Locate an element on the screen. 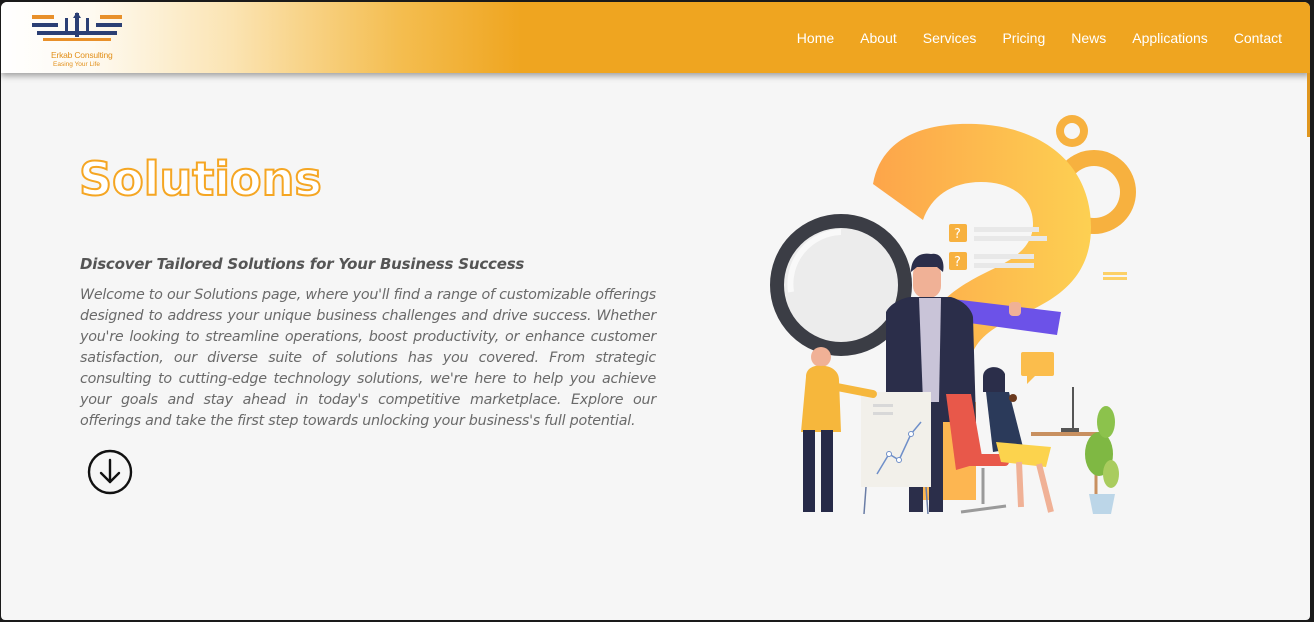 The image size is (1314, 622). nav-news: News is located at coordinates (1088, 38).